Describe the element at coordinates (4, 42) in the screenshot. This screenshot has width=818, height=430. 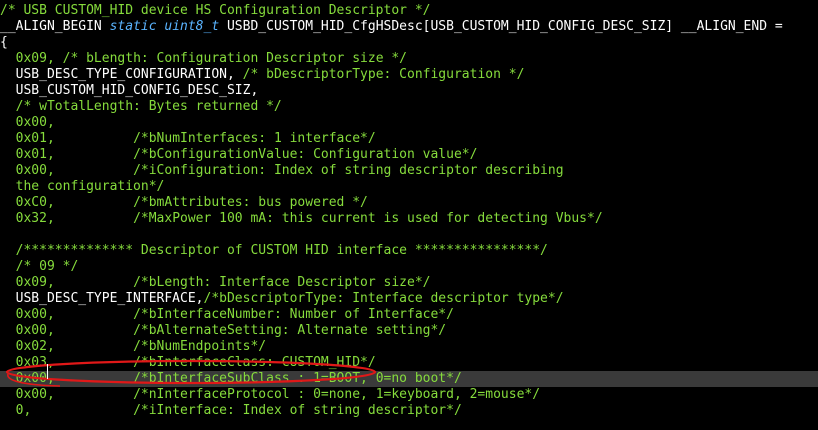
I see `code-token: {` at that location.